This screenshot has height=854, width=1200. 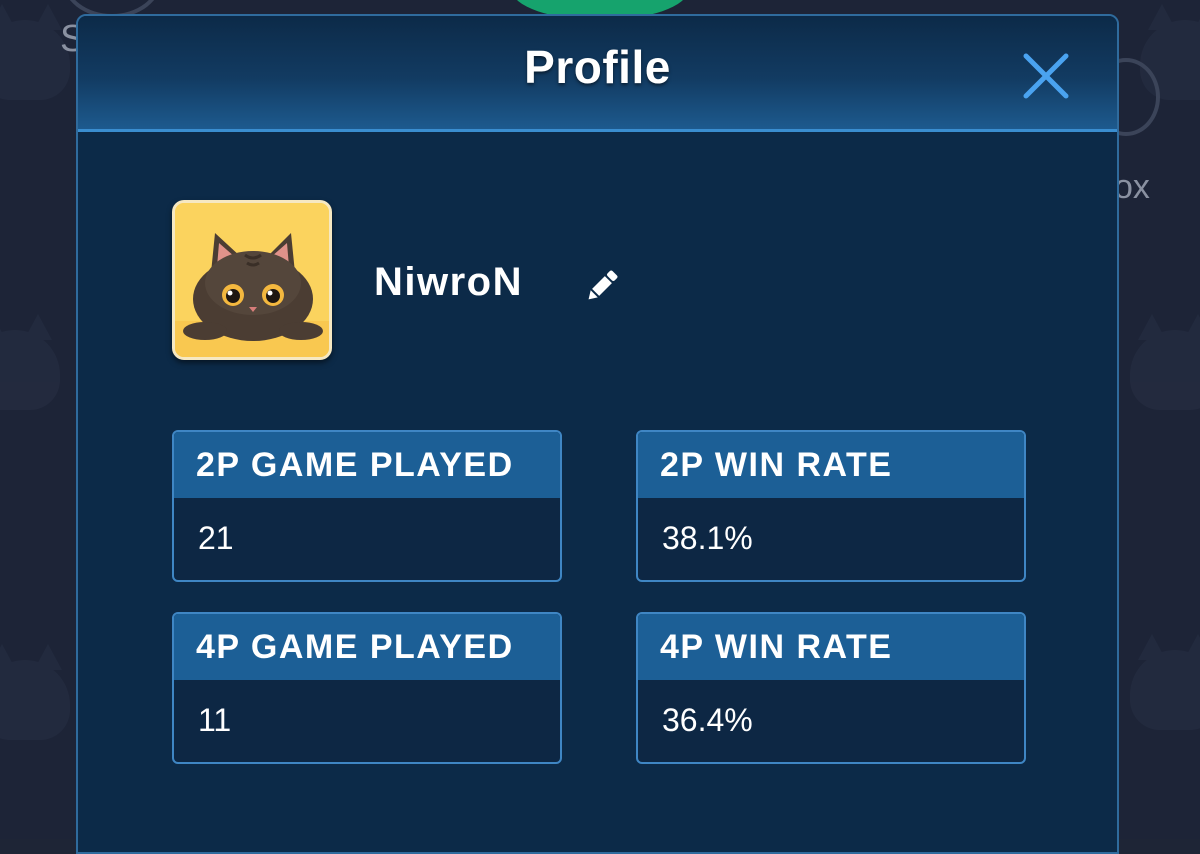 What do you see at coordinates (776, 647) in the screenshot?
I see `stat-label: 4P WIN RATE` at bounding box center [776, 647].